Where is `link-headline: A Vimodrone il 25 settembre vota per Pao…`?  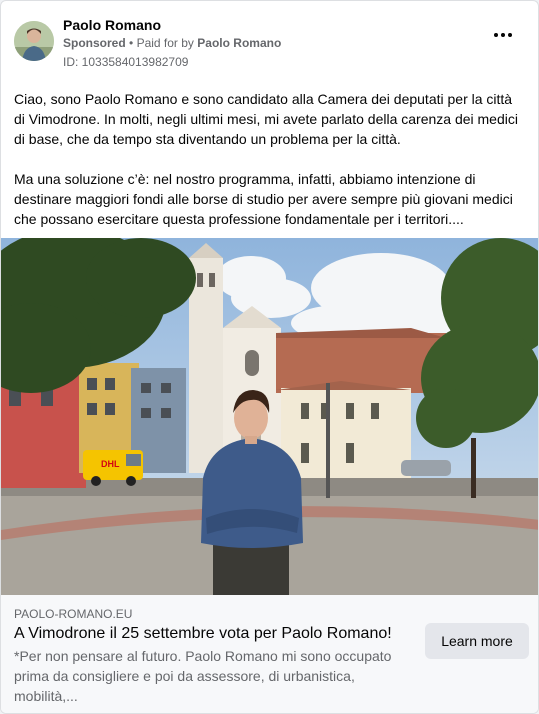
link-headline: A Vimodrone il 25 settembre vota per Pao… is located at coordinates (203, 634).